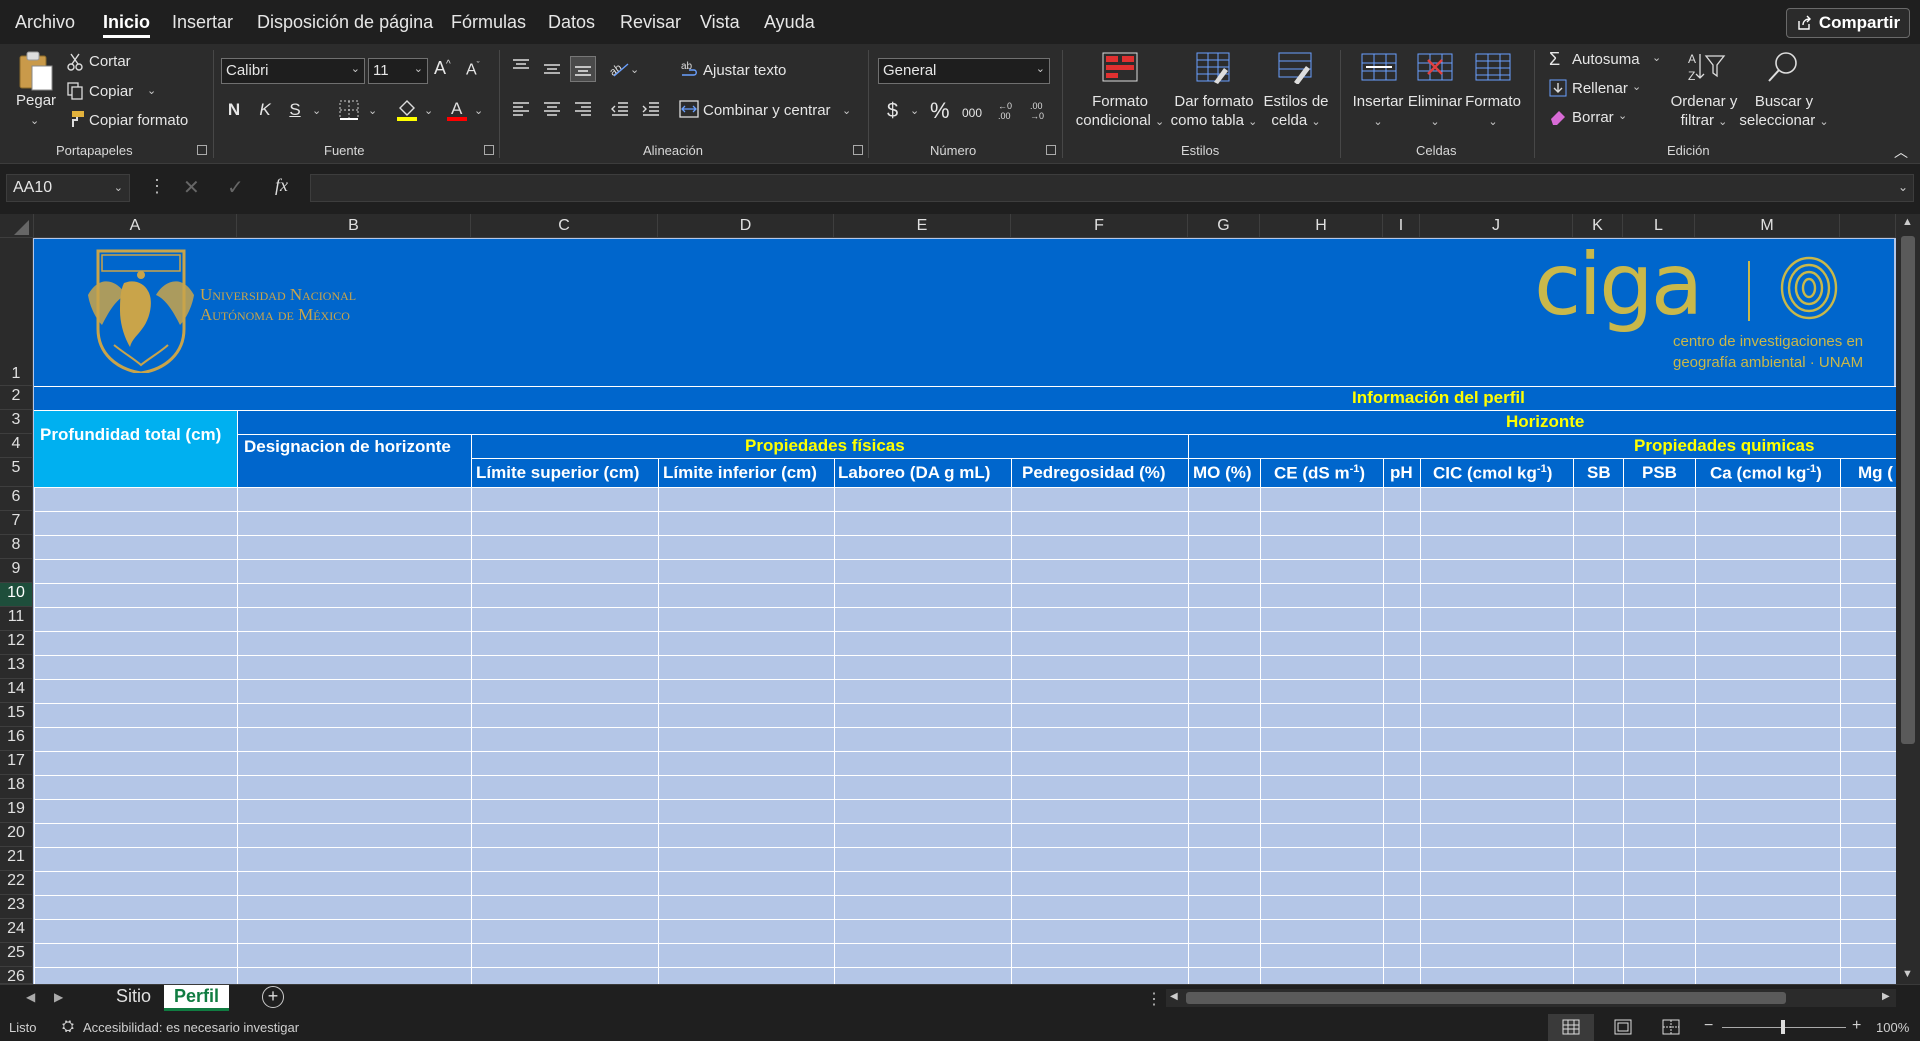 The width and height of the screenshot is (1920, 1041). What do you see at coordinates (36, 100) in the screenshot?
I see `paste-button: Pegar` at bounding box center [36, 100].